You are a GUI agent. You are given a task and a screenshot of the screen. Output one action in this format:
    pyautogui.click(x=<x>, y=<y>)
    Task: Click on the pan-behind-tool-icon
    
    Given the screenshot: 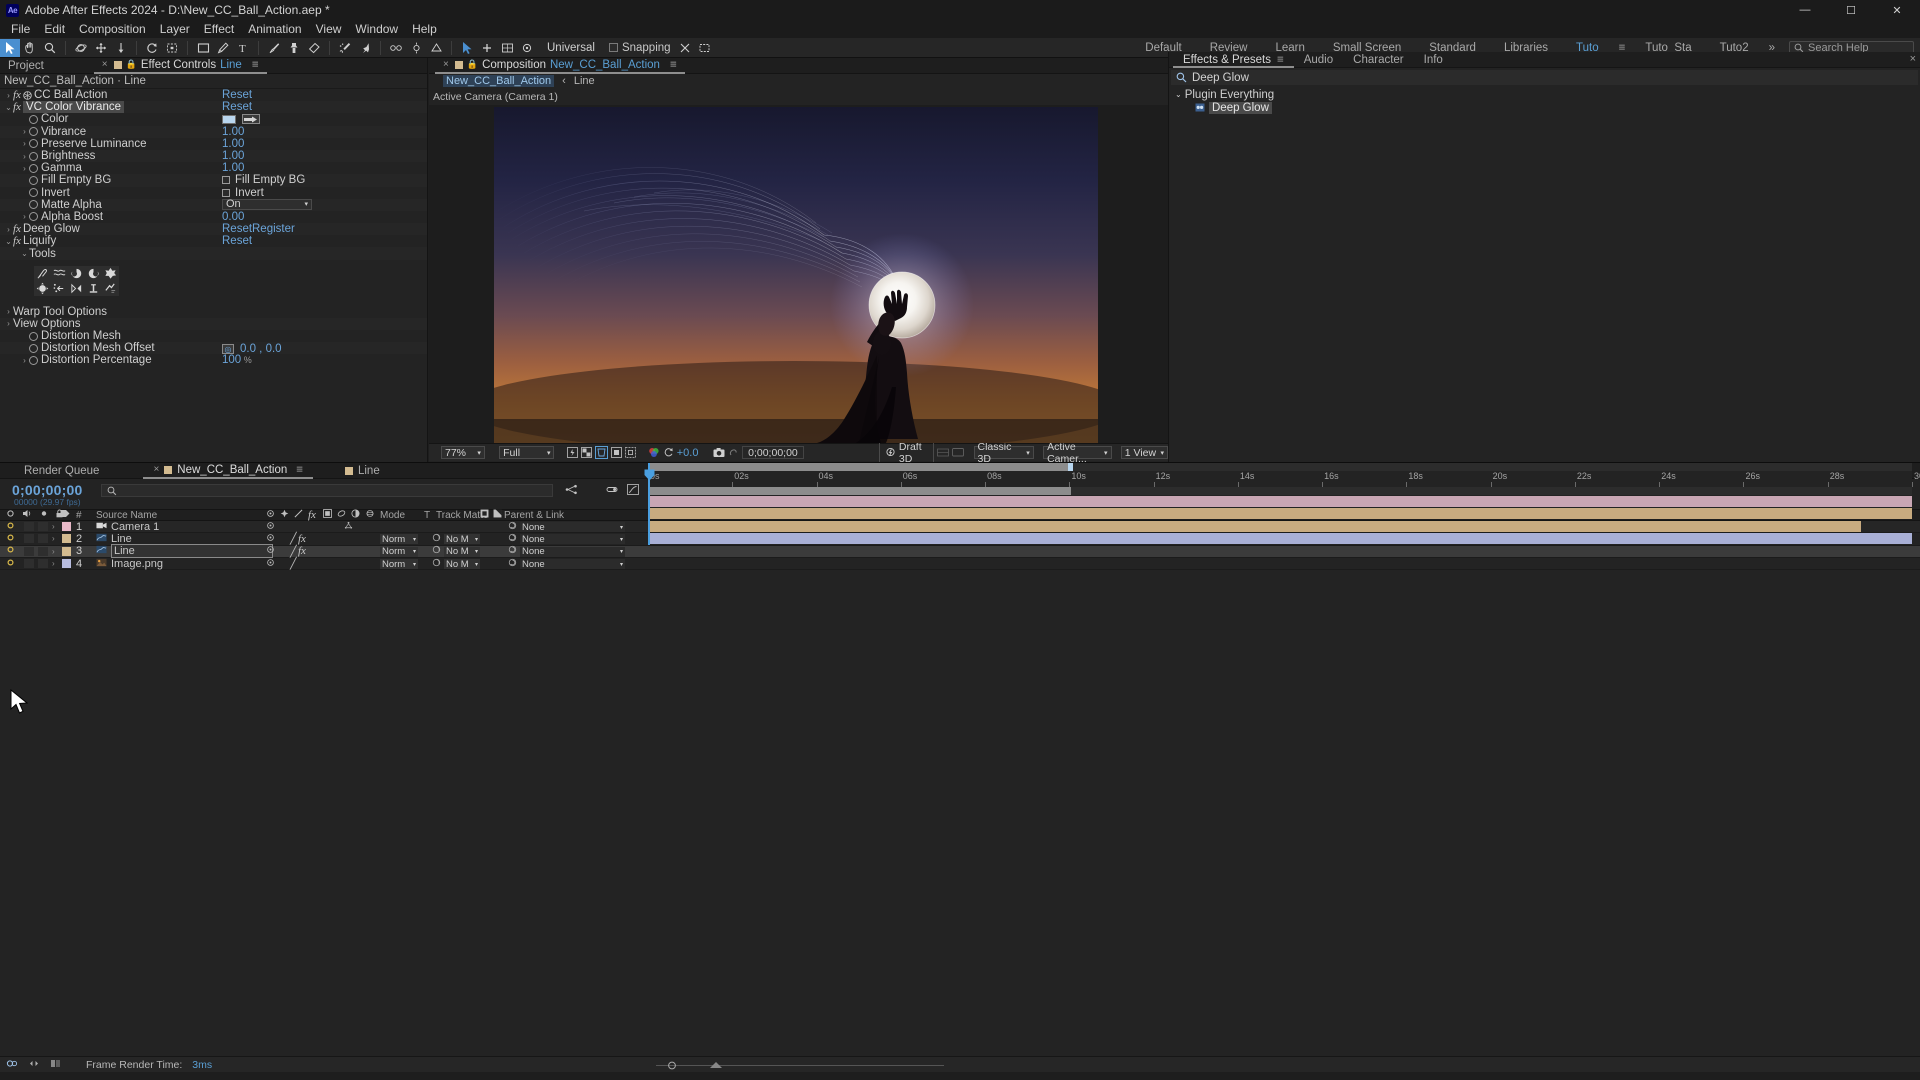 What is the action you would take?
    pyautogui.click(x=101, y=48)
    